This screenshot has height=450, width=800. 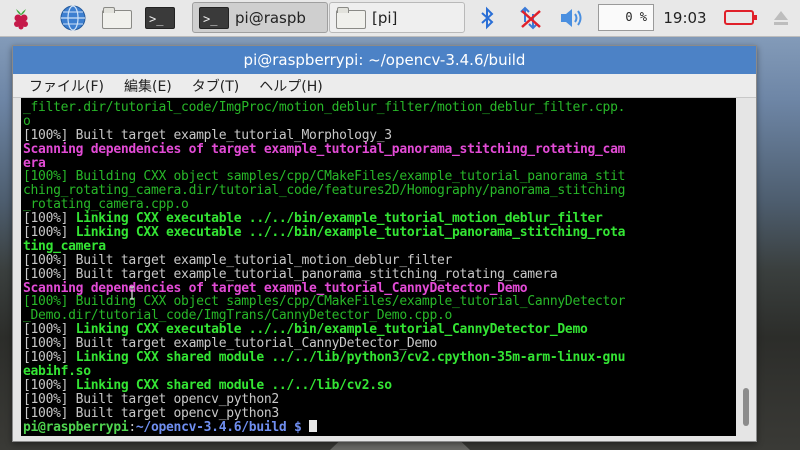 I want to click on speaker-icon, so click(x=571, y=18).